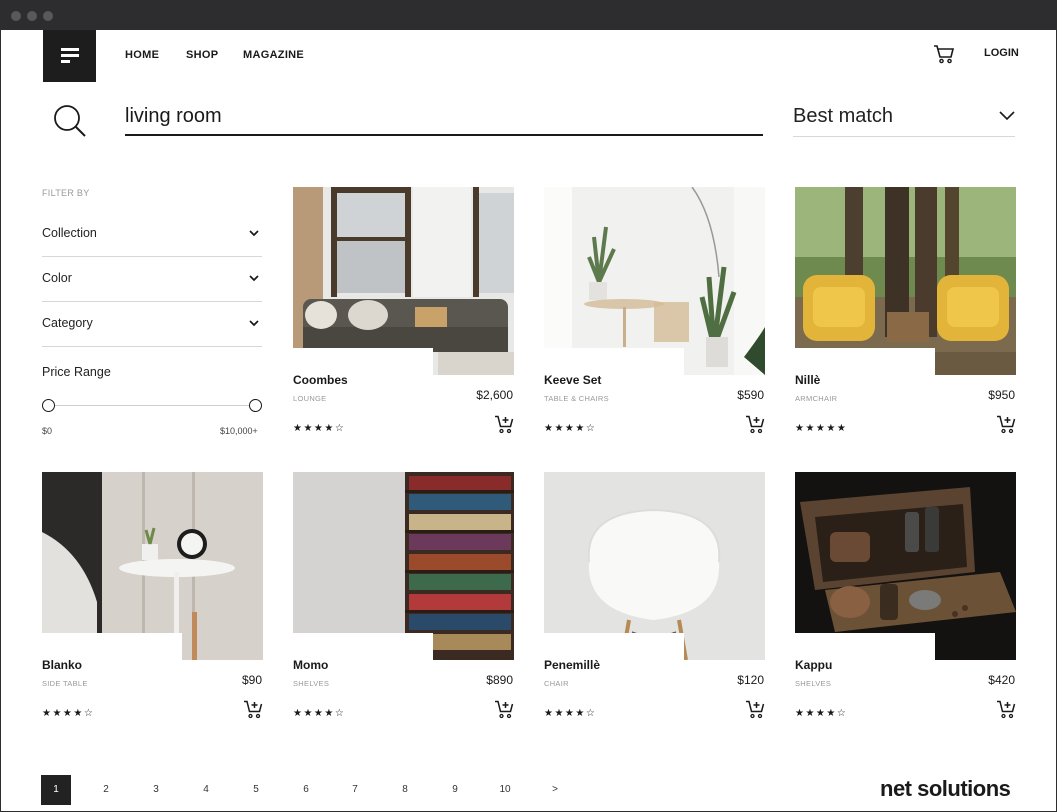 The image size is (1057, 812). What do you see at coordinates (69, 56) in the screenshot?
I see `menu-logo-icon` at bounding box center [69, 56].